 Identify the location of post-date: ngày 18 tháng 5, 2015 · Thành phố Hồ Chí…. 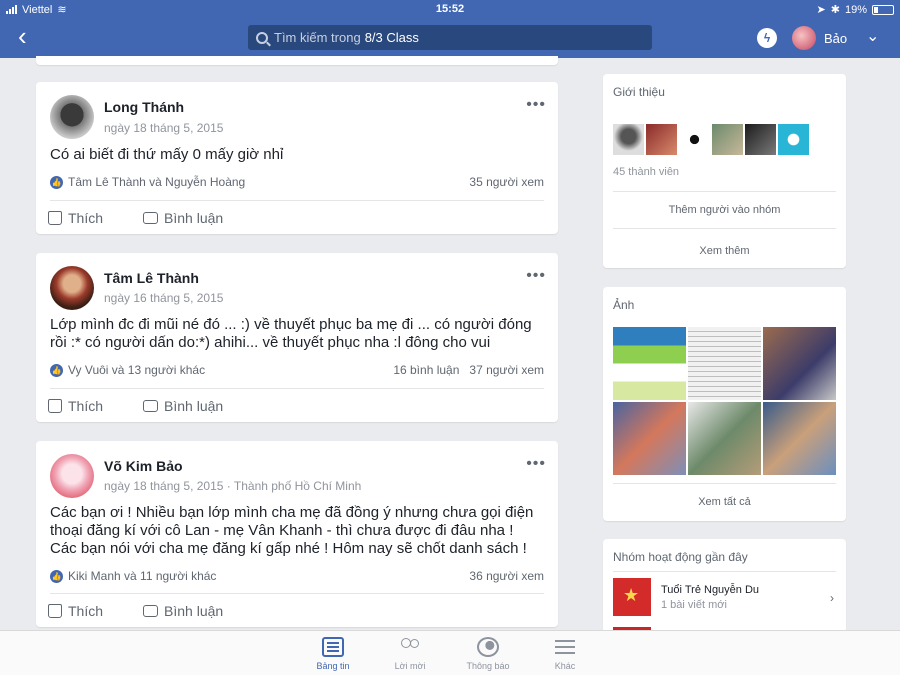
(233, 486).